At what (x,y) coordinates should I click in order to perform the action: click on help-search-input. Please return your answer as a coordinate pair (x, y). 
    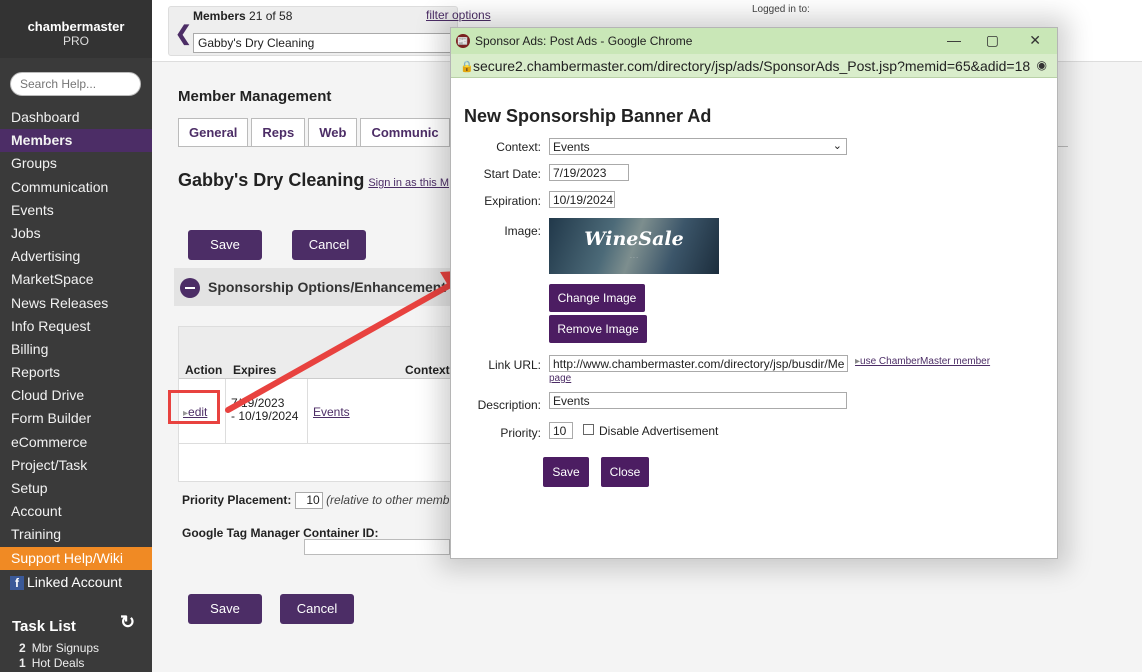
    Looking at the image, I should click on (75, 84).